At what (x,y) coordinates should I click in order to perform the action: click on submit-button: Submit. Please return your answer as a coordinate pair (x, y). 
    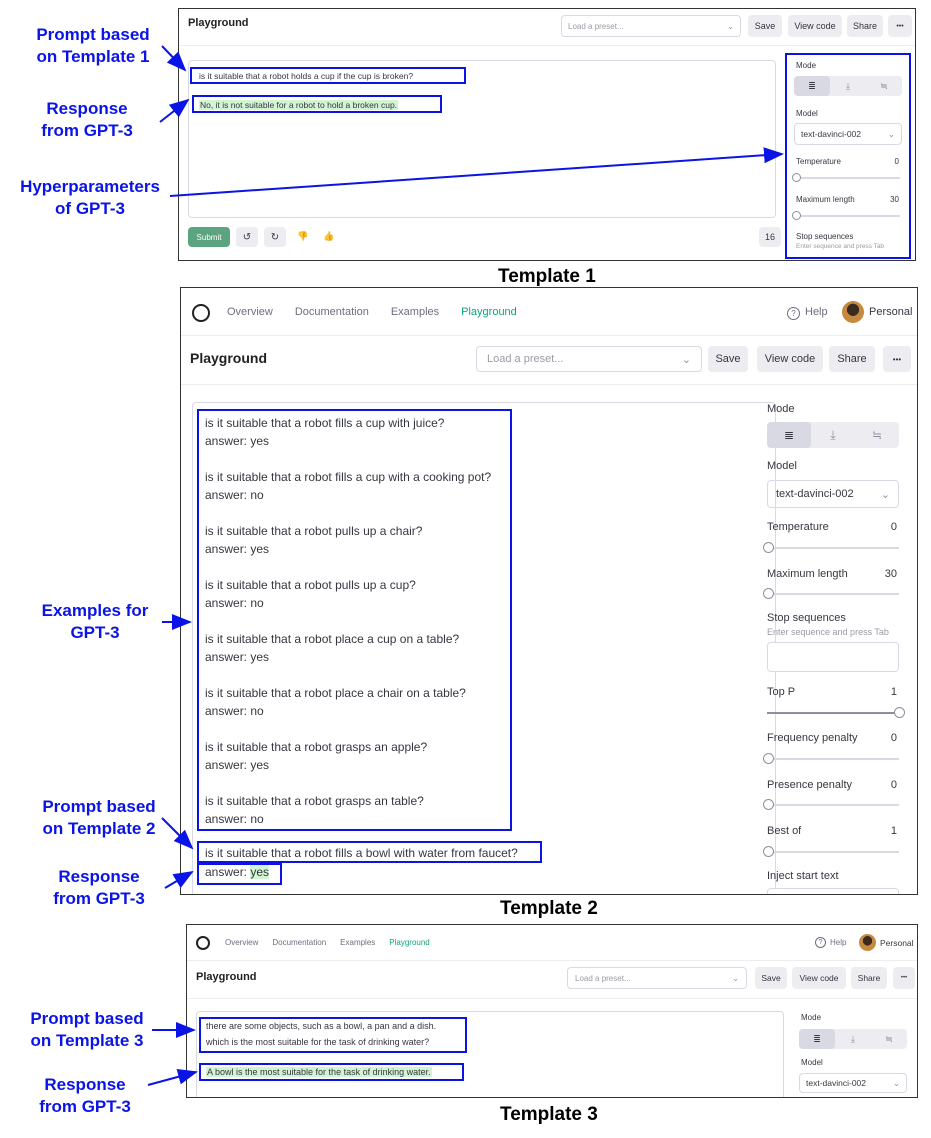
    Looking at the image, I should click on (209, 237).